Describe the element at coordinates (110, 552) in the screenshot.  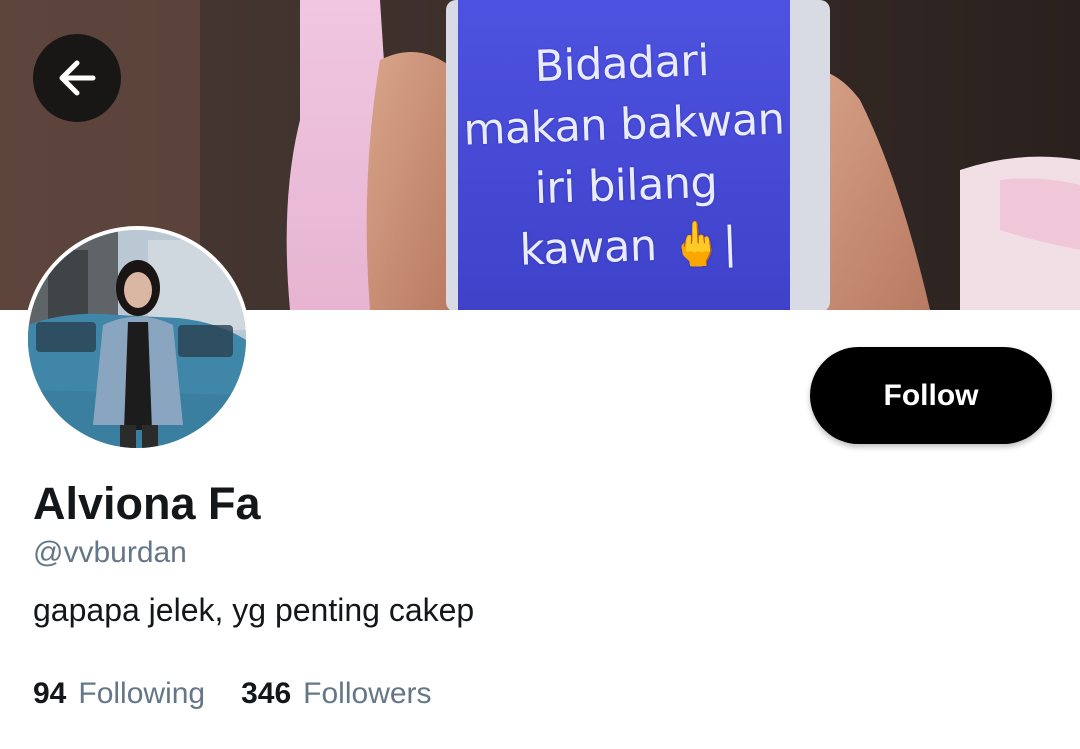
I see `user-handle: @vvburdan` at that location.